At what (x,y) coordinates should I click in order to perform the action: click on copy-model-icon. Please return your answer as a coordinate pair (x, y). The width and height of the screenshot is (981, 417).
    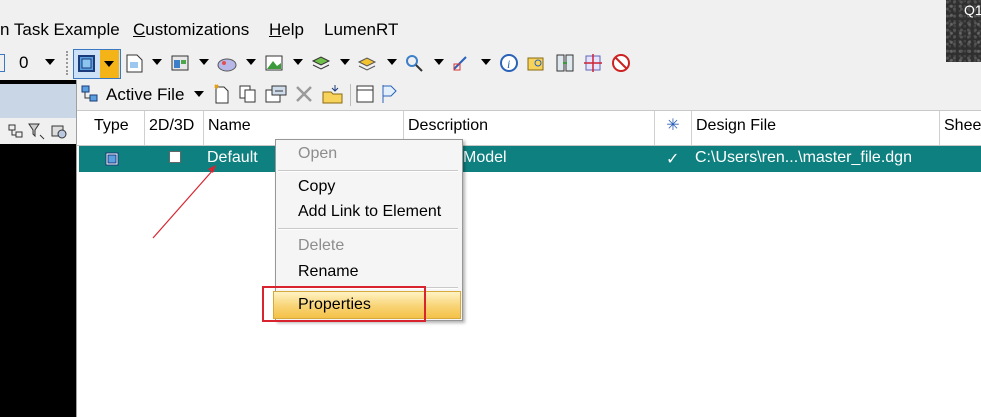
    Looking at the image, I should click on (248, 94).